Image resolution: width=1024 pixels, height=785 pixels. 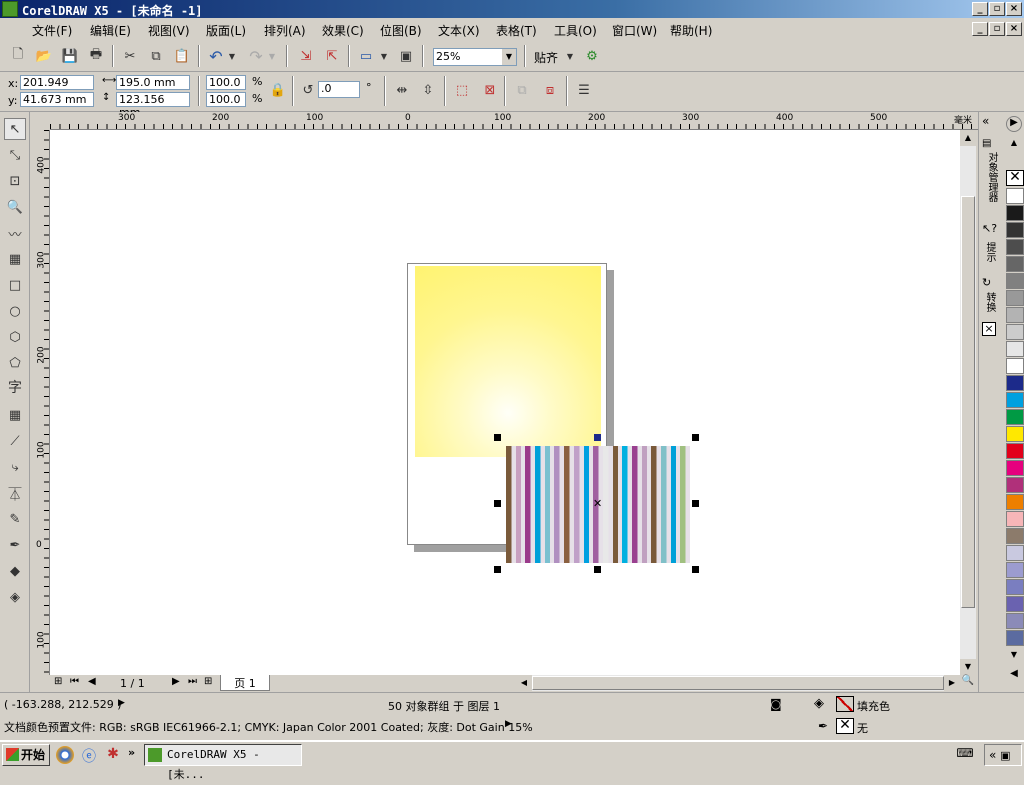 What do you see at coordinates (428, 90) in the screenshot?
I see `mirror-vertical-icon: ⇳` at bounding box center [428, 90].